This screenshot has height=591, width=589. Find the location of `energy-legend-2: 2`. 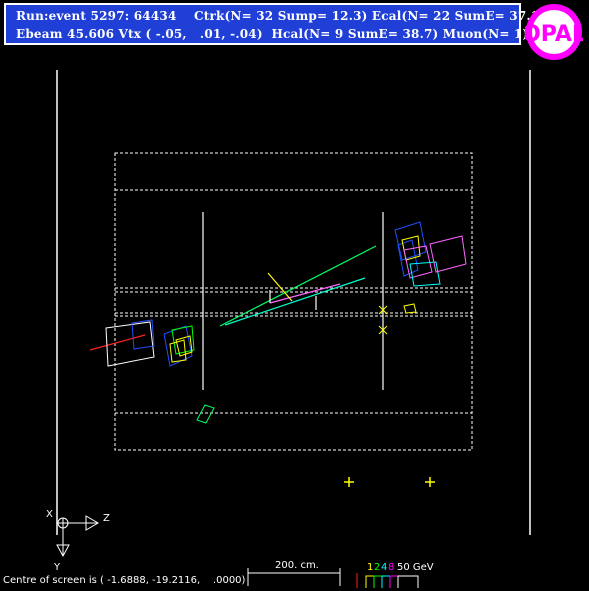

energy-legend-2: 2 is located at coordinates (377, 567).